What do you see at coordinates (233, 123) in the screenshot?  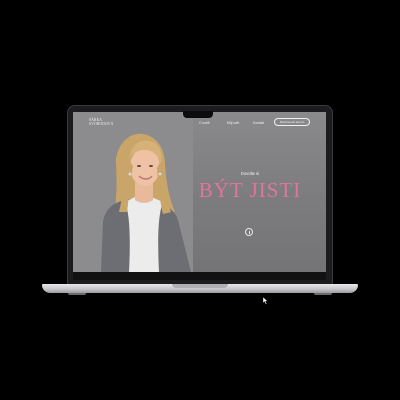 I see `nav-item-world: Můj svět` at bounding box center [233, 123].